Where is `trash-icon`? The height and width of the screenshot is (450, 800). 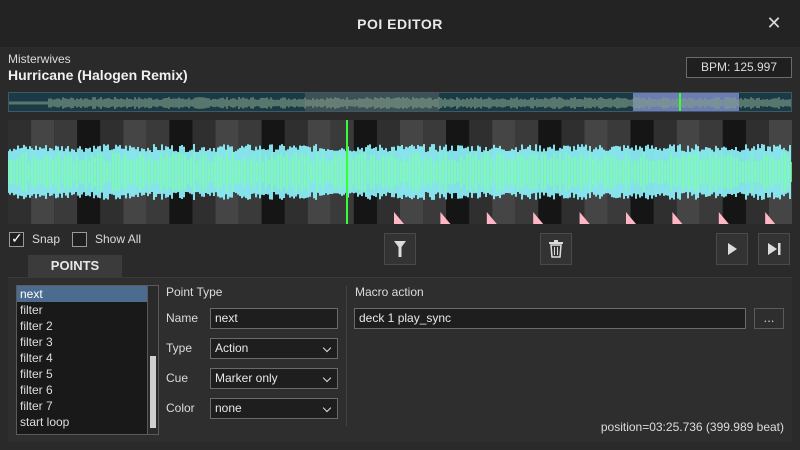
trash-icon is located at coordinates (556, 249).